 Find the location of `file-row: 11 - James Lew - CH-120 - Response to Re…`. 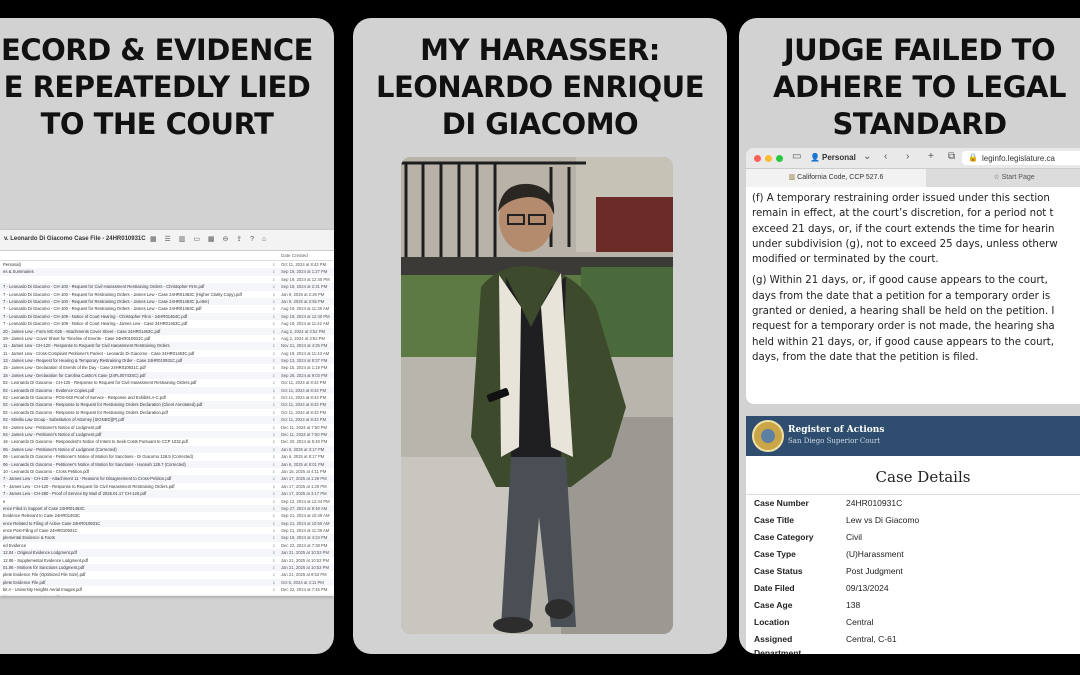

file-row: 11 - James Lew - CH-120 - Response to Re… is located at coordinates (167, 346).